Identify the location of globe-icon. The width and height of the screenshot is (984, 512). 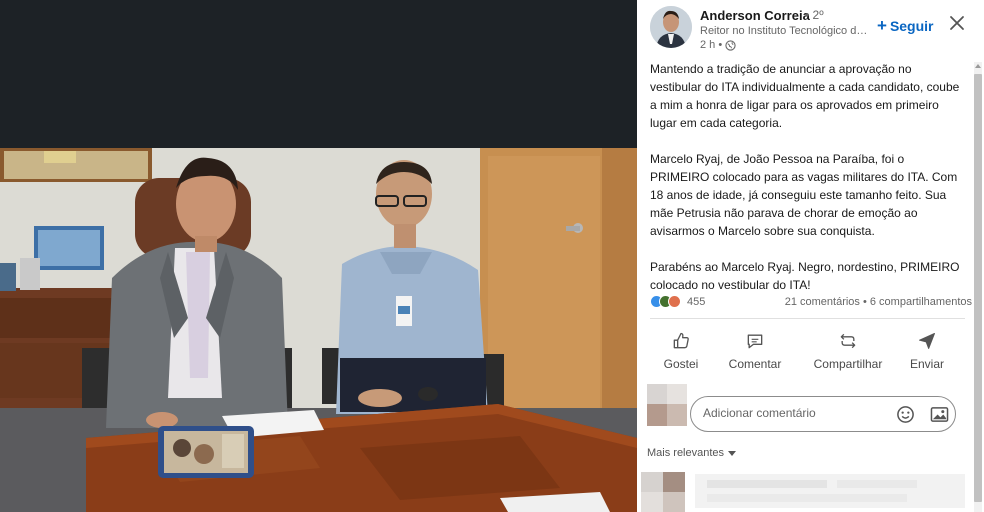
(730, 45).